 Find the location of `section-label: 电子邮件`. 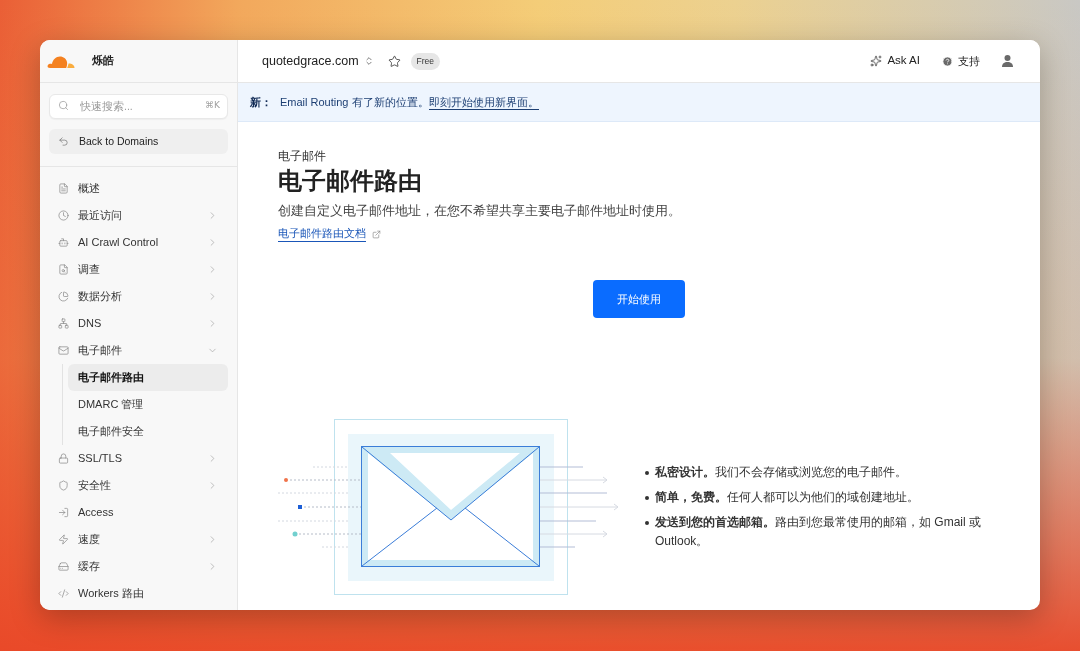

section-label: 电子邮件 is located at coordinates (302, 156).